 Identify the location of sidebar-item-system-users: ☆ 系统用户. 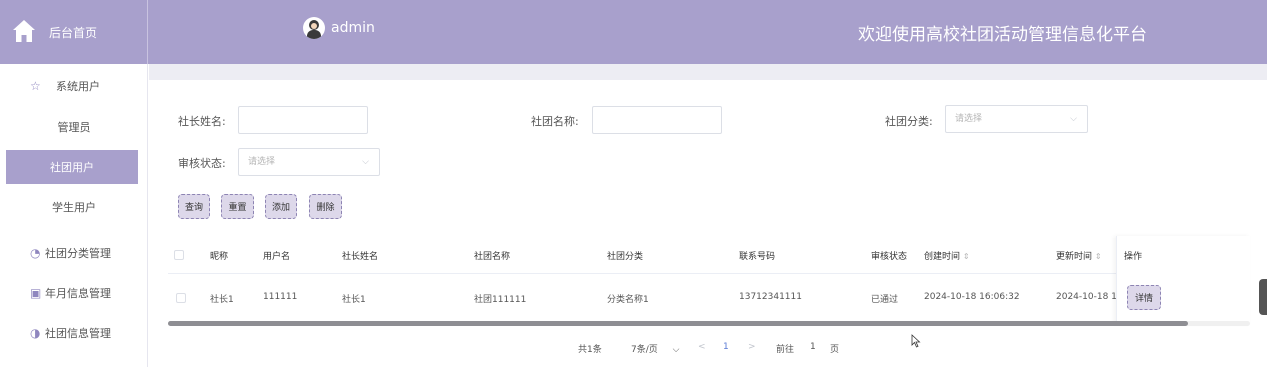
(74, 86).